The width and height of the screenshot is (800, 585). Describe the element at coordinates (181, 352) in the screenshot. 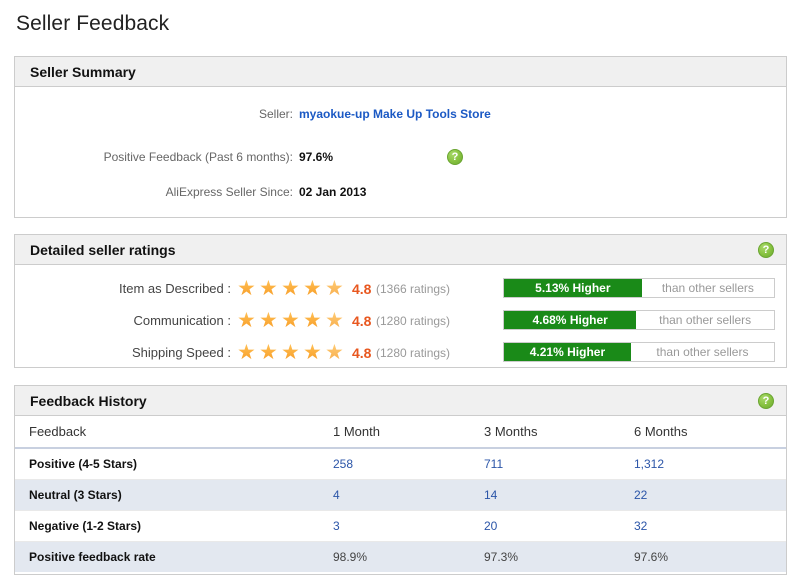

I see `dsr-label: Shipping Speed :` at that location.